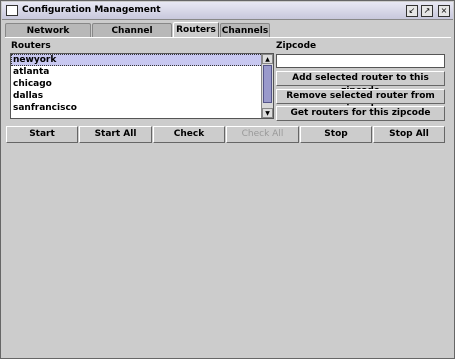 The image size is (455, 359). I want to click on list-item: chicago, so click(142, 84).